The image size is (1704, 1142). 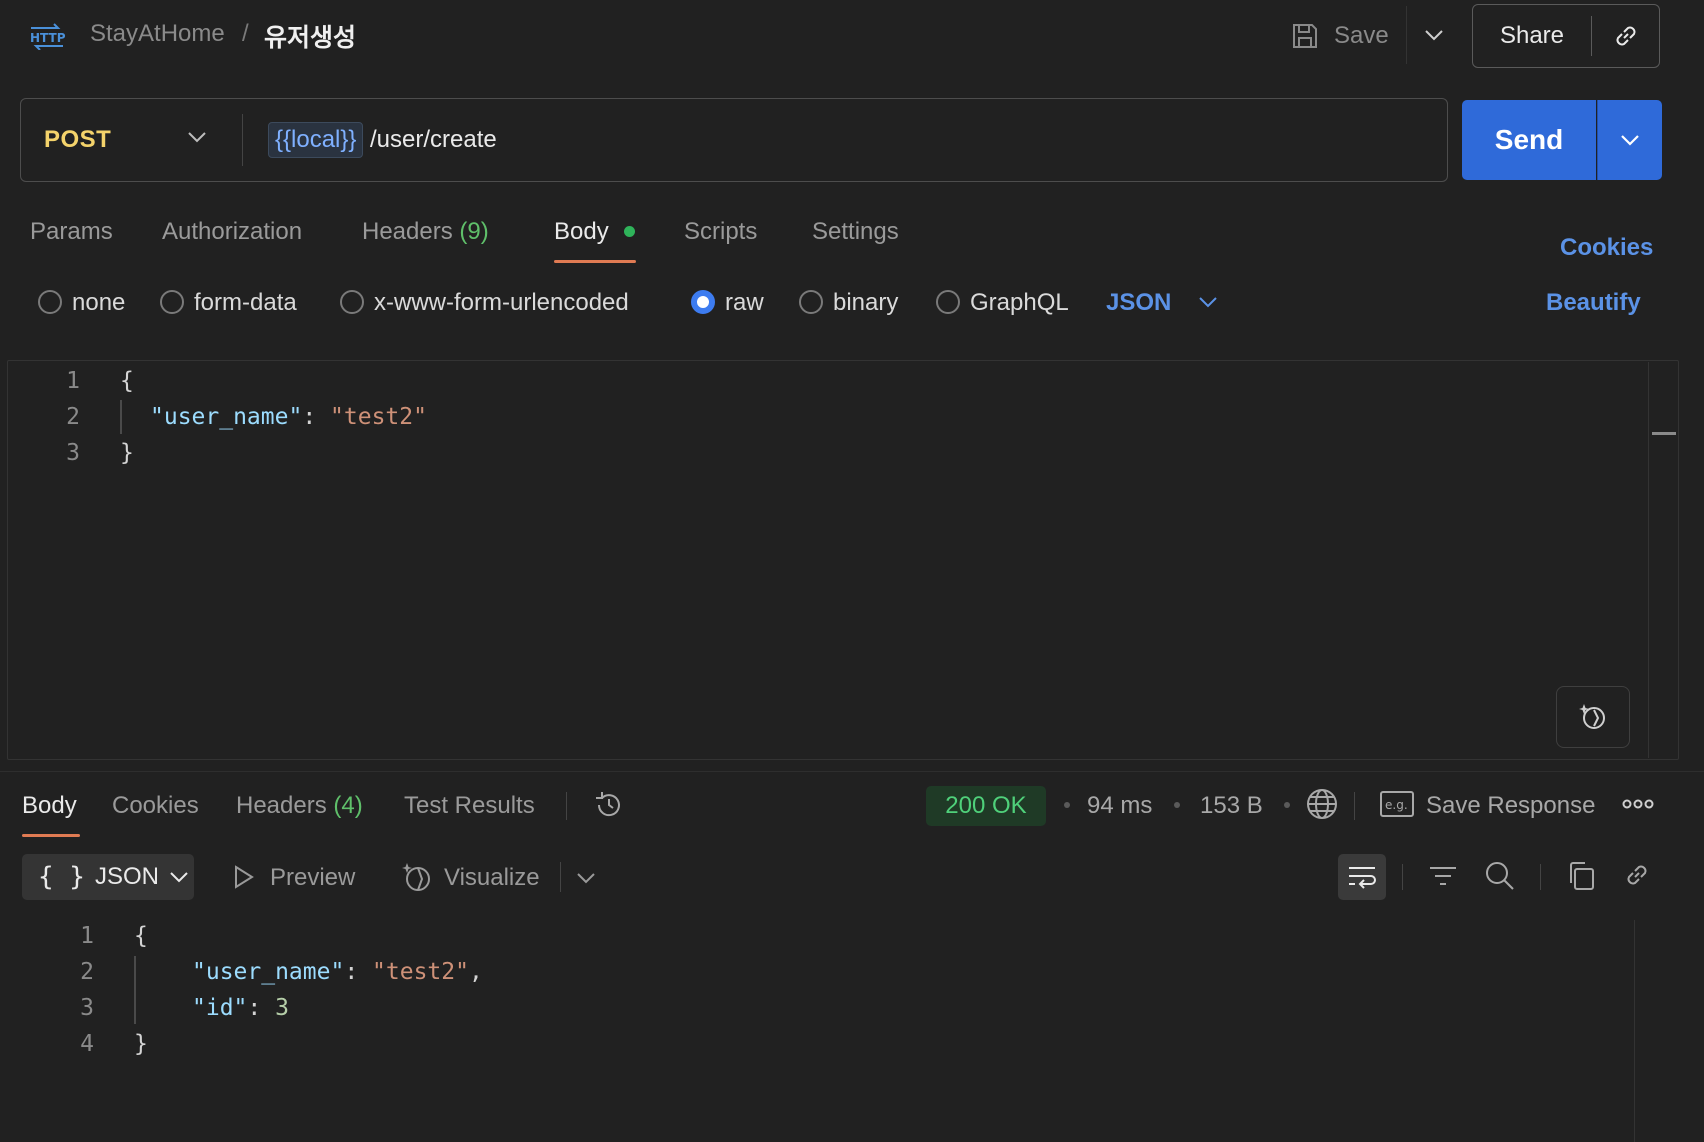 I want to click on save-options-button, so click(x=1433, y=35).